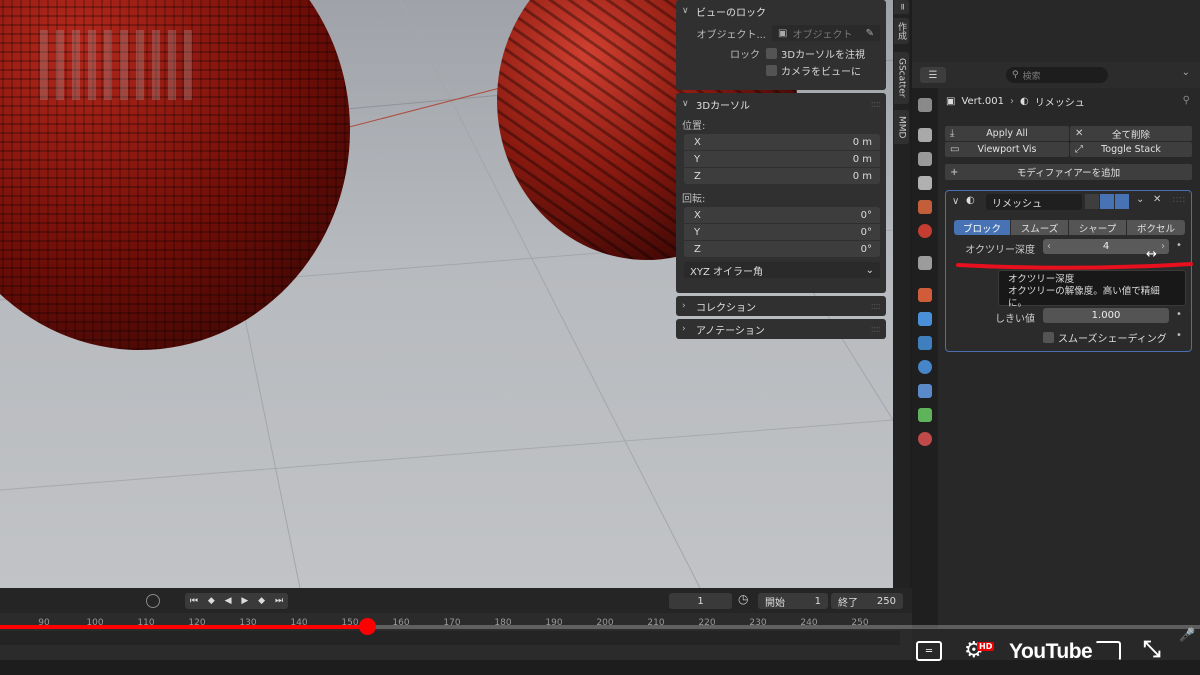 Image resolution: width=1200 pixels, height=675 pixels. I want to click on frame-start-field: 開始 1, so click(793, 601).